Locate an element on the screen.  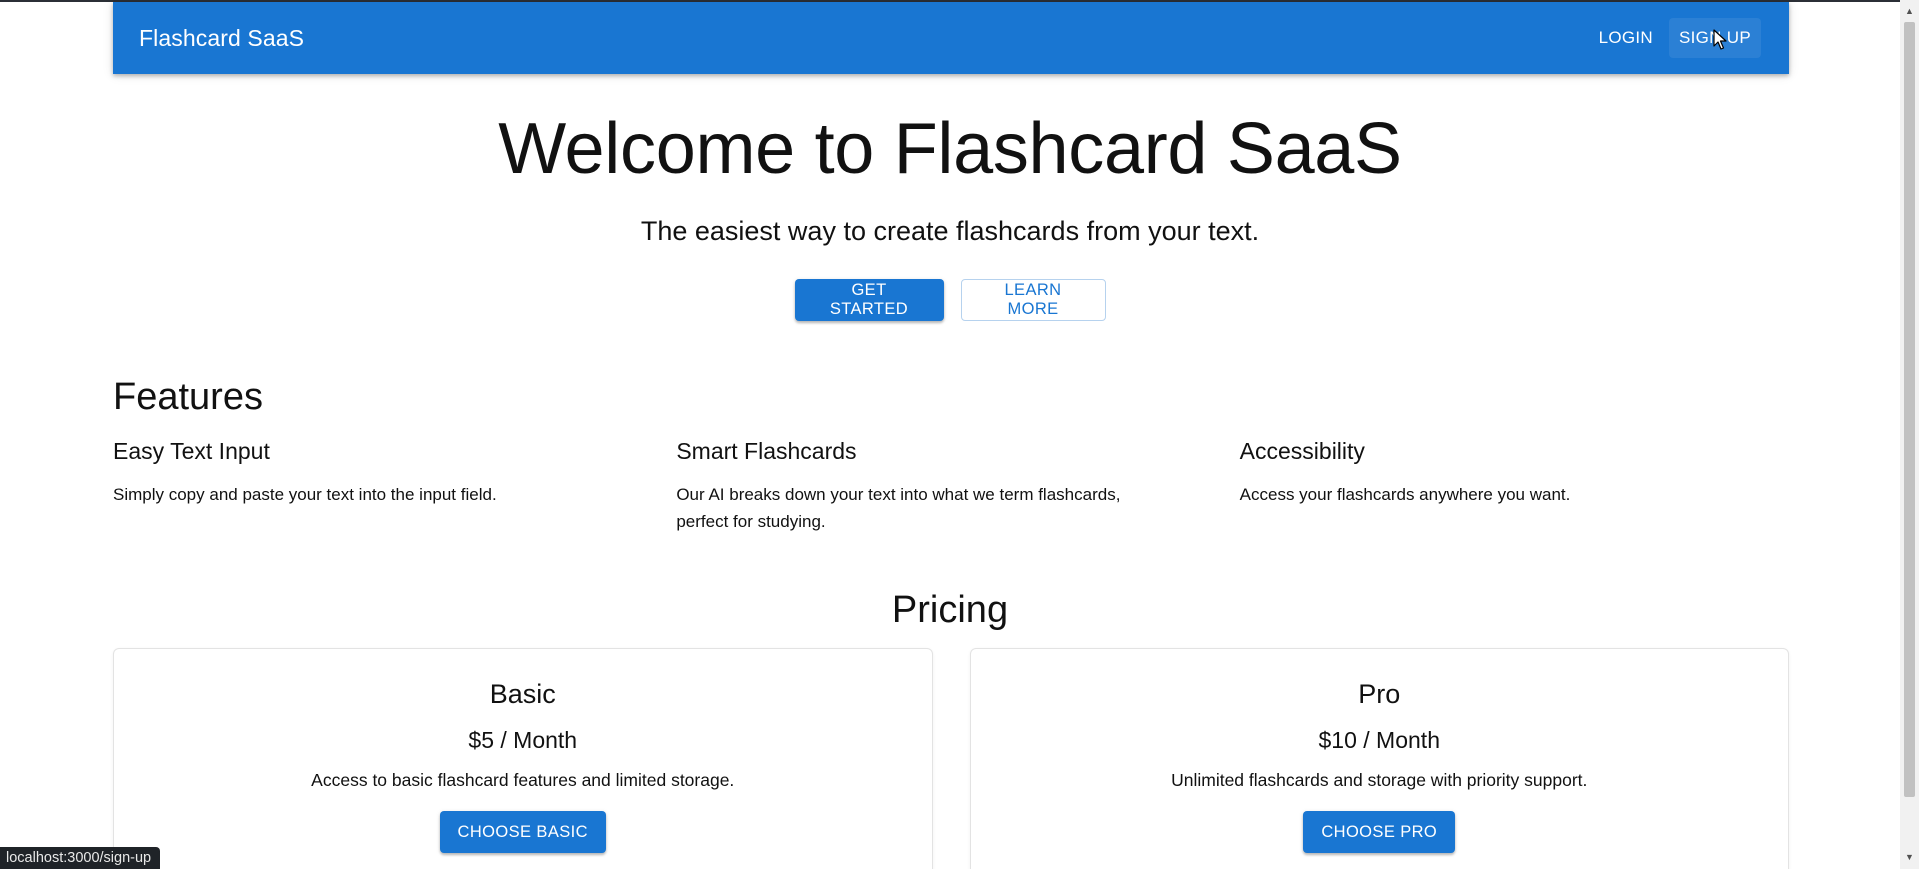
learn-more-button: LEARN MORE is located at coordinates (1033, 300).